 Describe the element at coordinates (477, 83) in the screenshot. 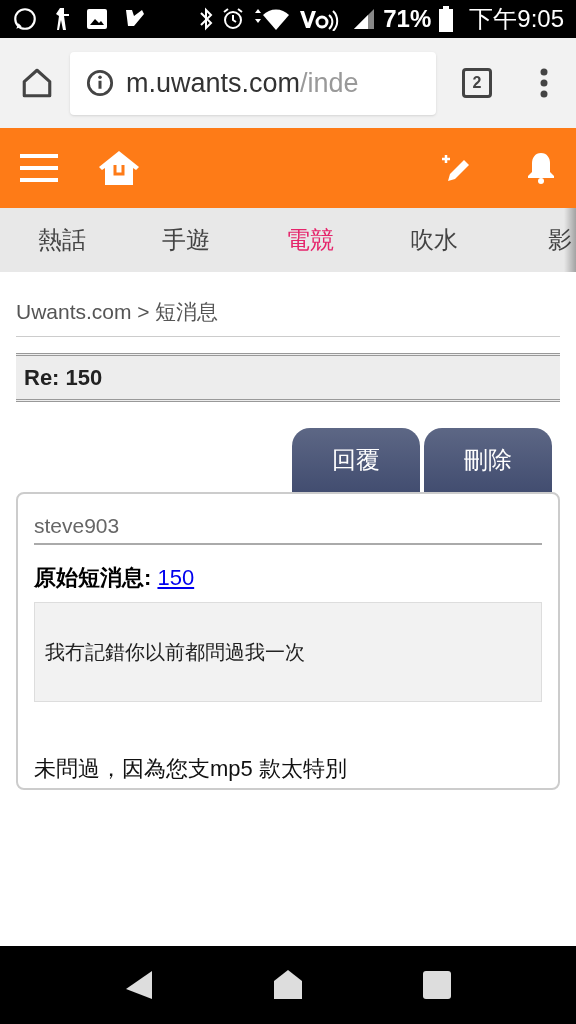

I see `tab-count: 2` at that location.